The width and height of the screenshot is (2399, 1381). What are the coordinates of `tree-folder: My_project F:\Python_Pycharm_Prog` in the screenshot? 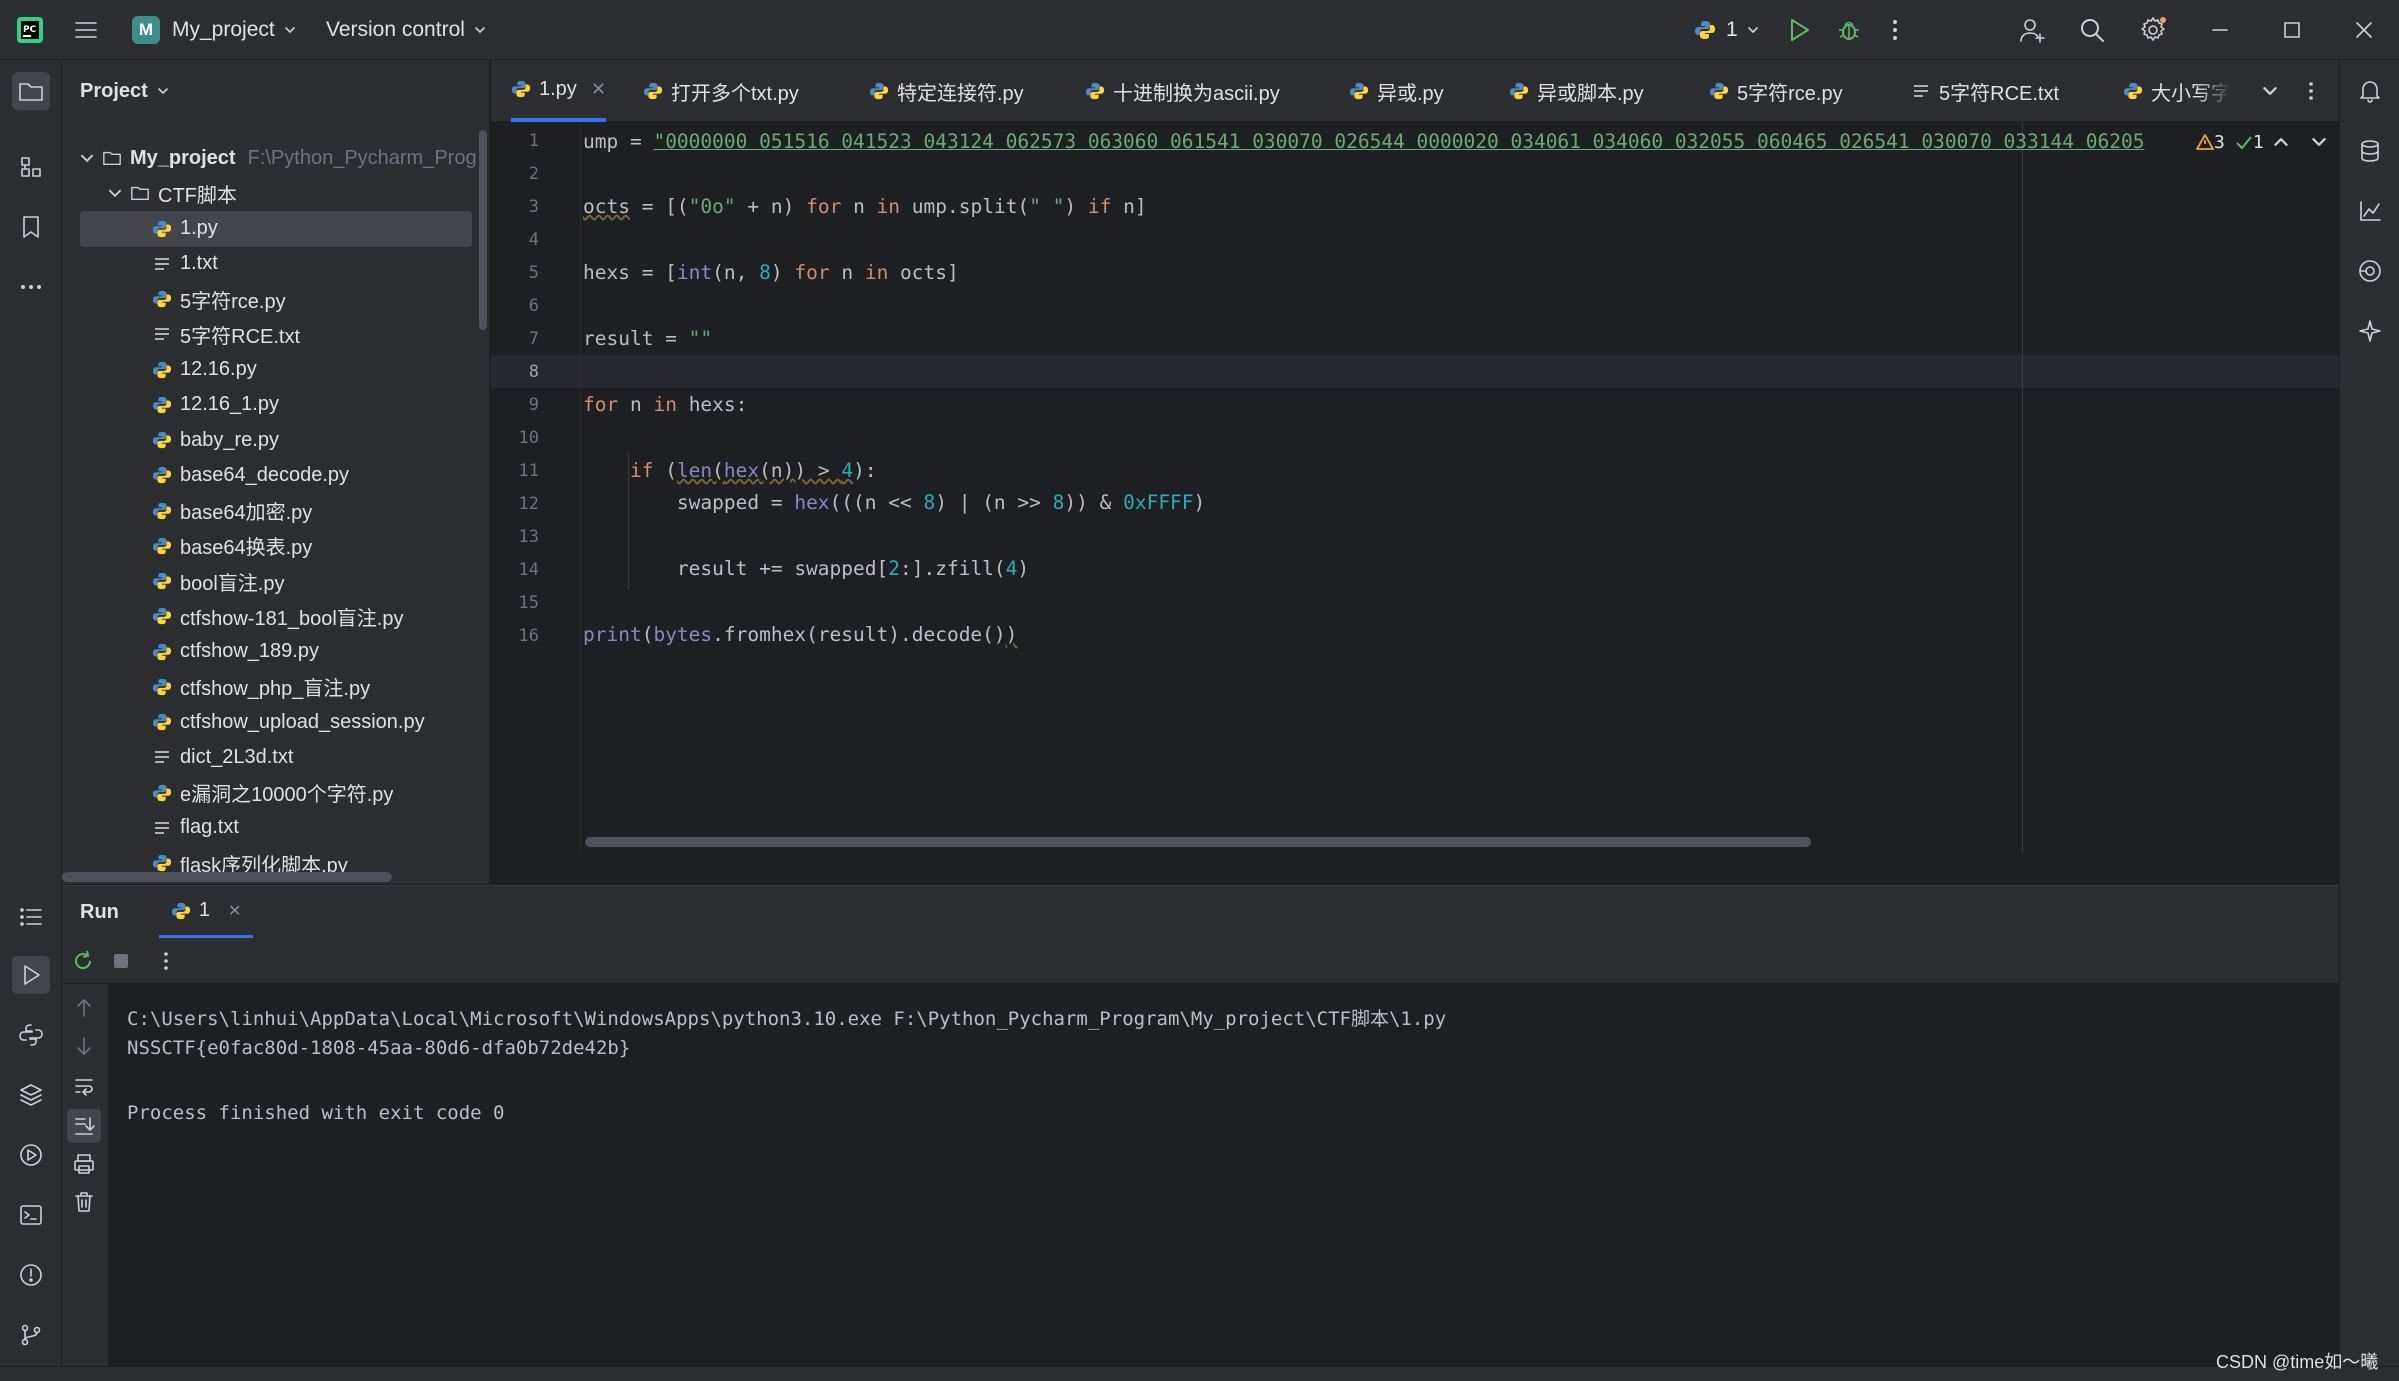 It's located at (275, 158).